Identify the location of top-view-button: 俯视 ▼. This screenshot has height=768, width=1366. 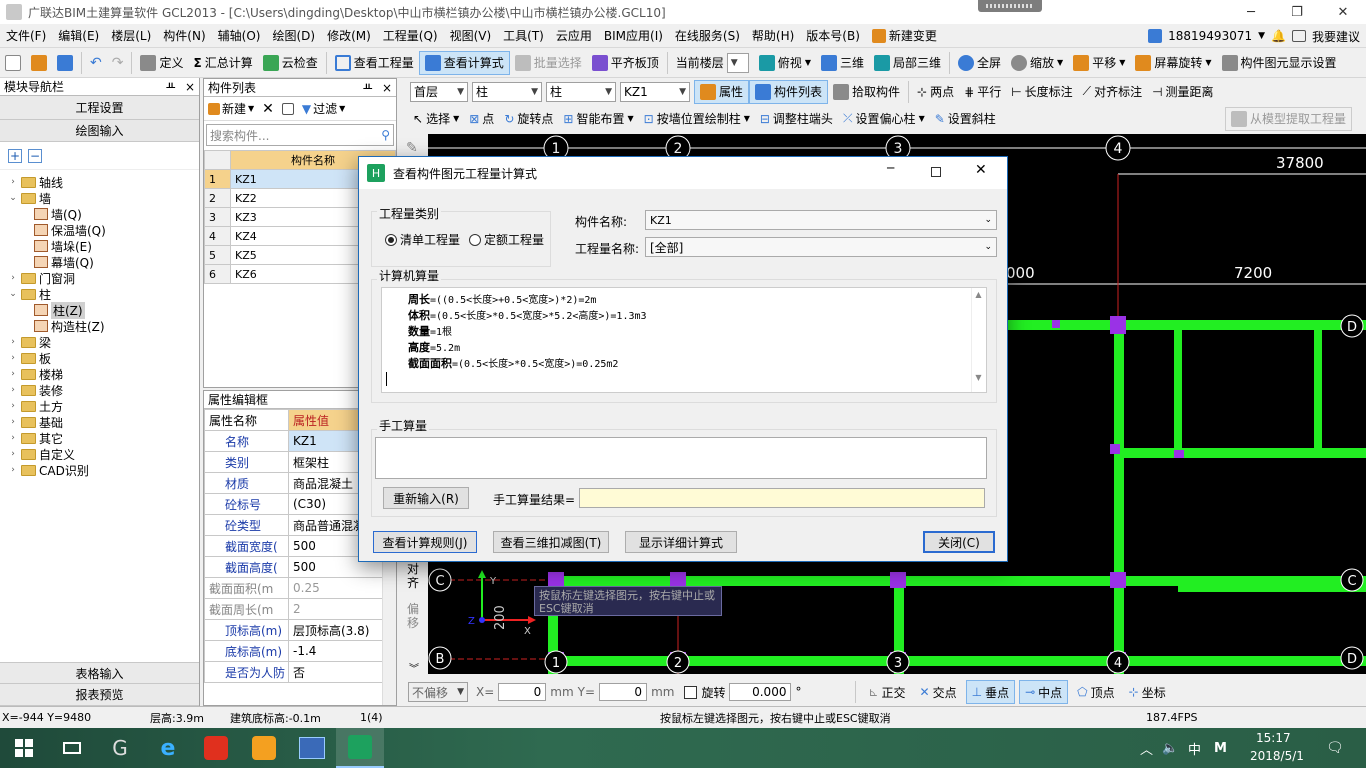
(785, 63).